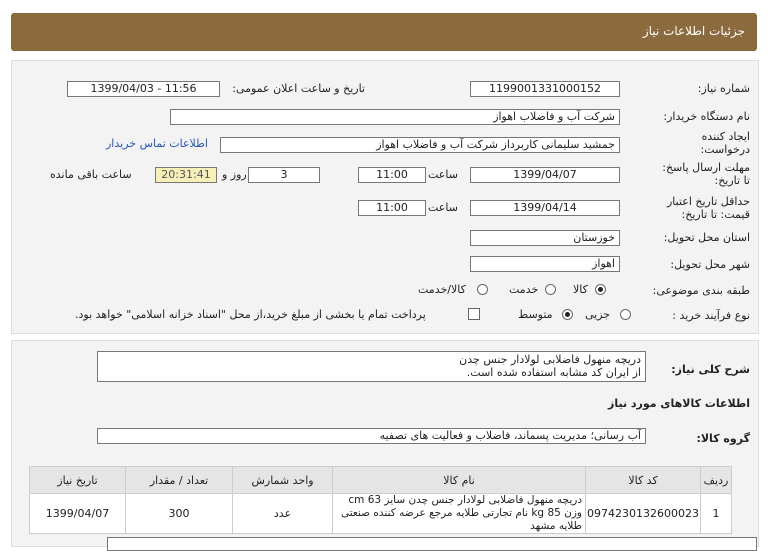 The image size is (770, 551). I want to click on col-date-header: تاریخ نیاز, so click(77, 480).